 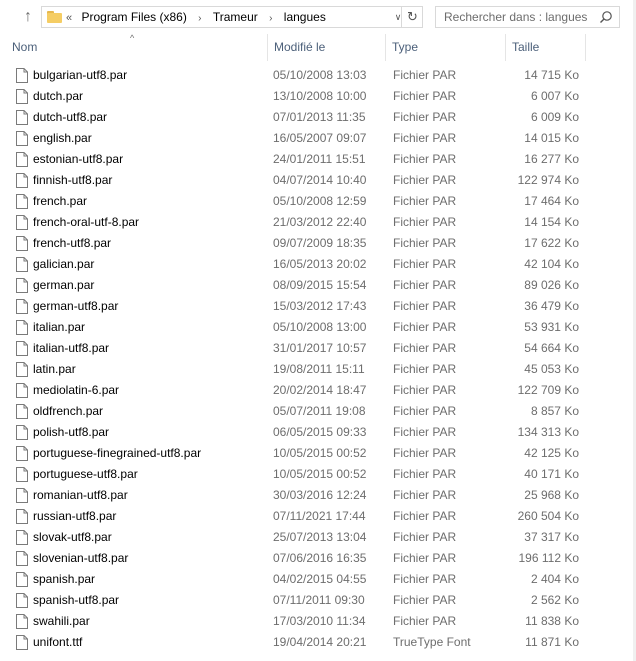 I want to click on file-modified-date: 10/05/2015 00:52, so click(x=320, y=453).